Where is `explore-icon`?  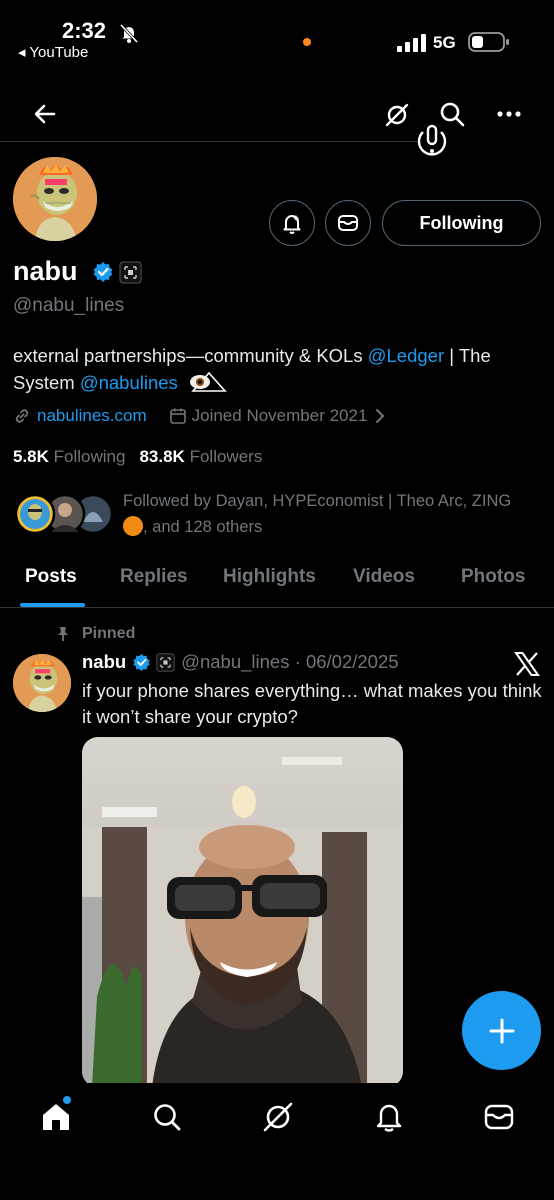
explore-icon is located at coordinates (167, 1117).